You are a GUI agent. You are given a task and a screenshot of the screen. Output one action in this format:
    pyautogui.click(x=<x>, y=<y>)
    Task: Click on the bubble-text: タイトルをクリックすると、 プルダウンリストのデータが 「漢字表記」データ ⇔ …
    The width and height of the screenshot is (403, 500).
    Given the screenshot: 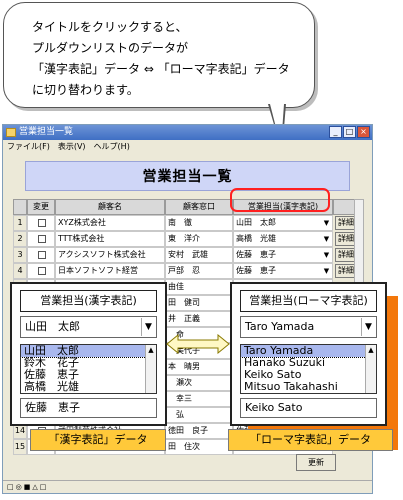 What is the action you would take?
    pyautogui.click(x=161, y=59)
    